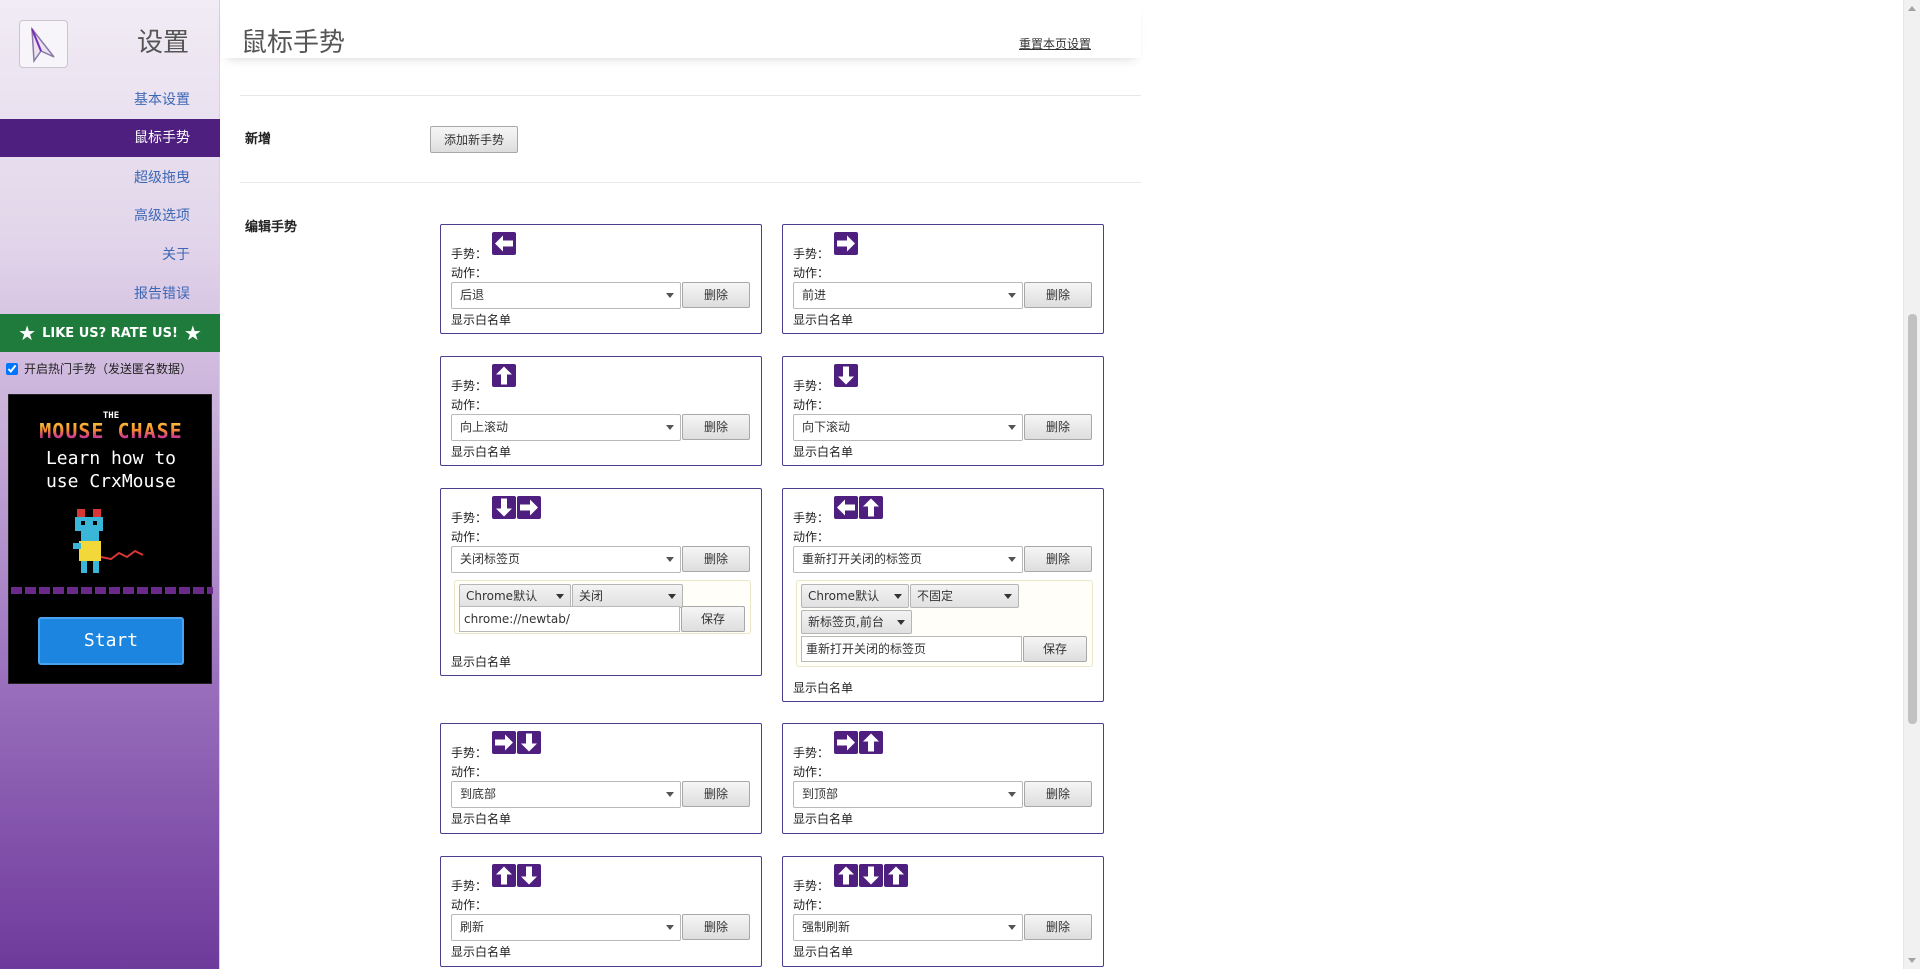  What do you see at coordinates (566, 927) in the screenshot?
I see `action-select: 刷新` at bounding box center [566, 927].